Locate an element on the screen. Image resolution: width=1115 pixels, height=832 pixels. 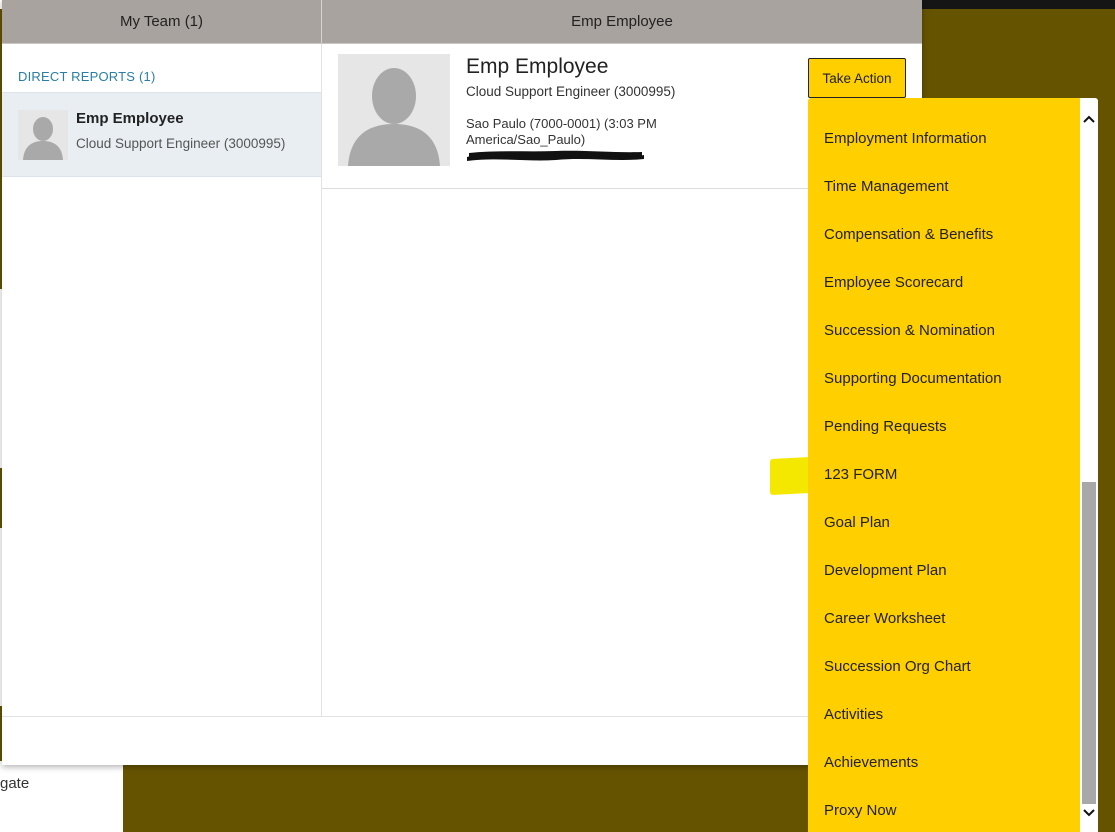
employee-name: Emp Employee is located at coordinates (537, 66).